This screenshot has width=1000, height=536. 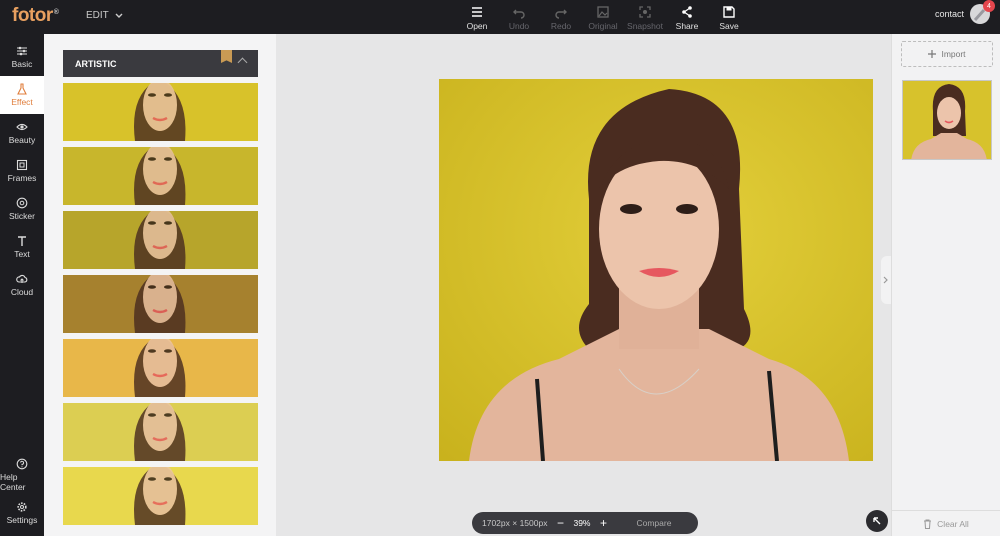 I want to click on avatar: 4, so click(x=982, y=12).